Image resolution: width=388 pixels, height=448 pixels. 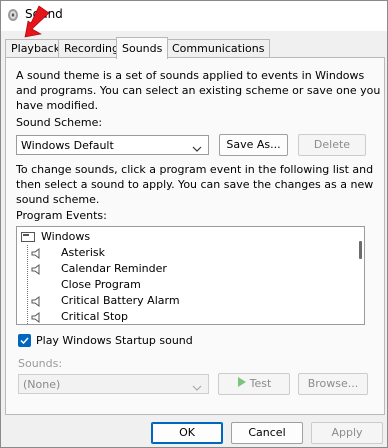 I want to click on tab-communications: Communications, so click(x=218, y=48).